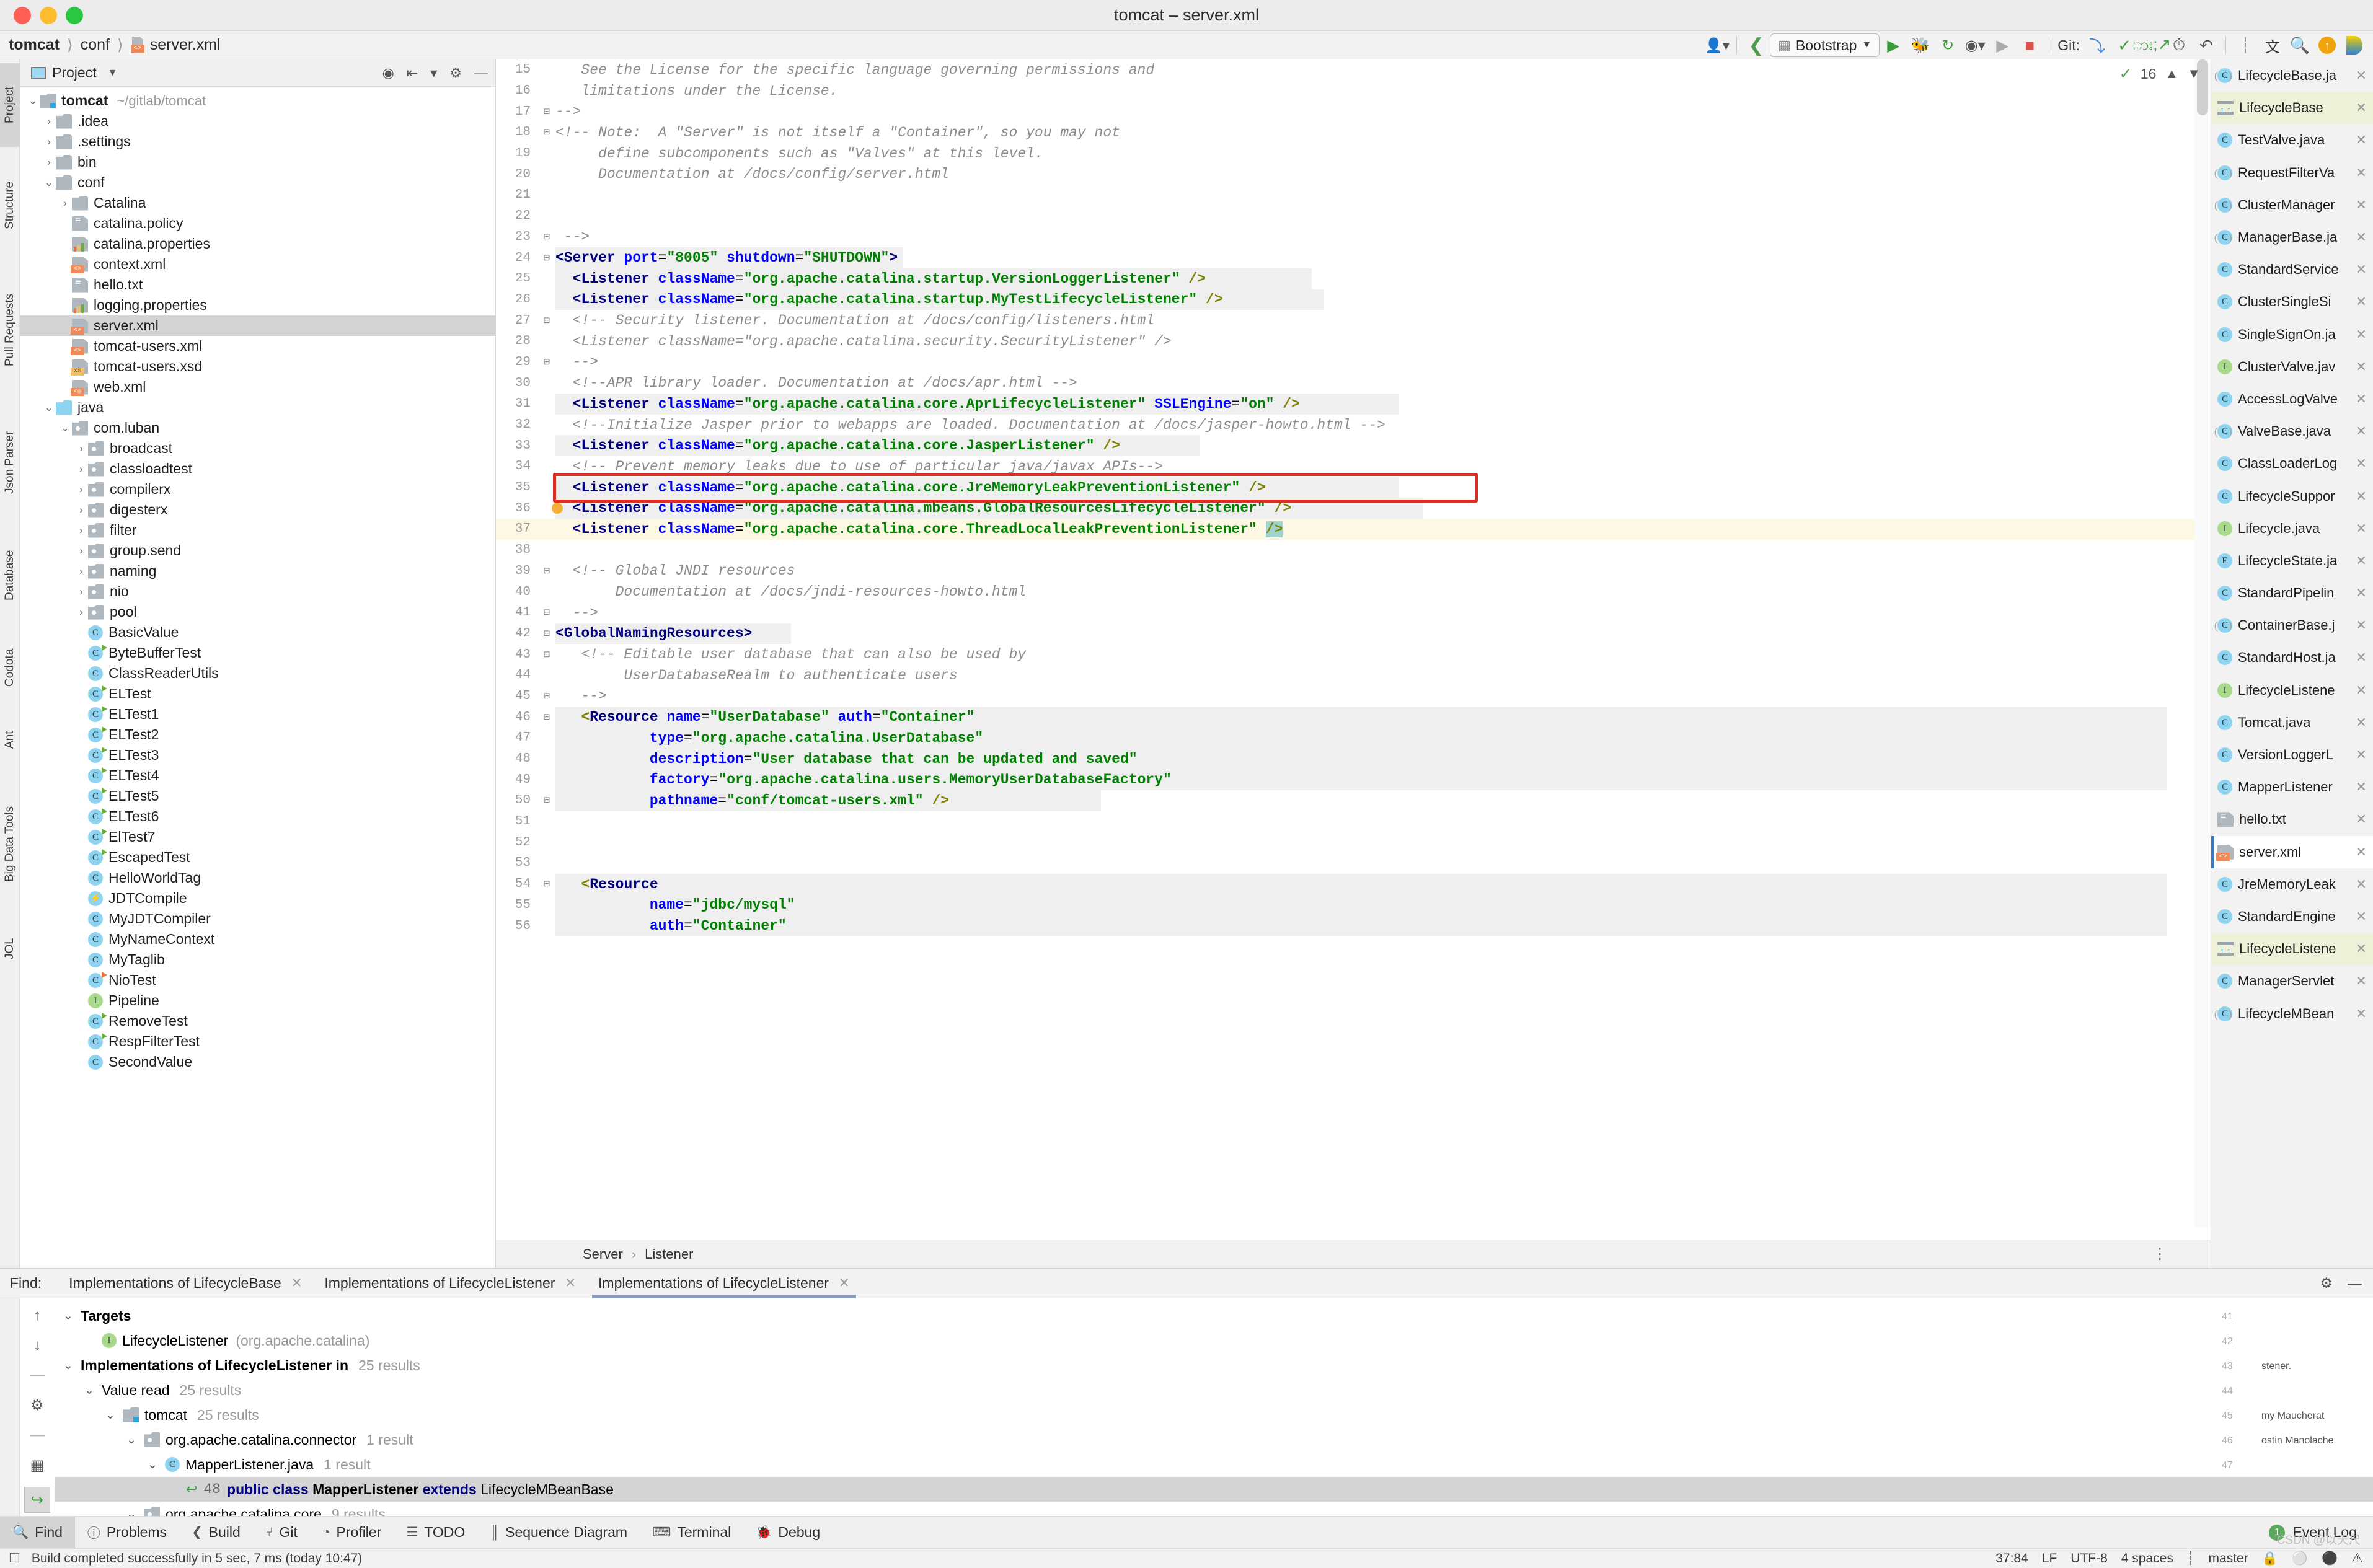 This screenshot has width=2373, height=1568. I want to click on code-line: 56 auth="Container", so click(1353, 925).